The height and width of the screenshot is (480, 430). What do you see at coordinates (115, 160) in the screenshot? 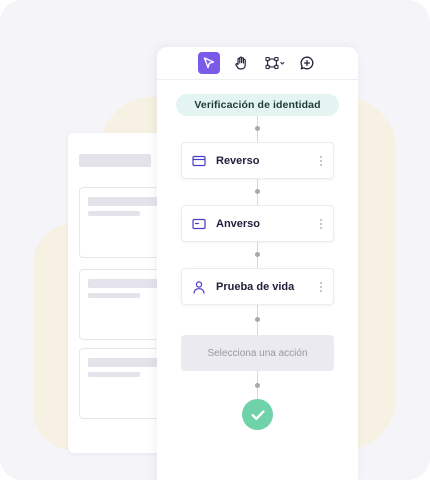
I see `document-title-placeholder` at bounding box center [115, 160].